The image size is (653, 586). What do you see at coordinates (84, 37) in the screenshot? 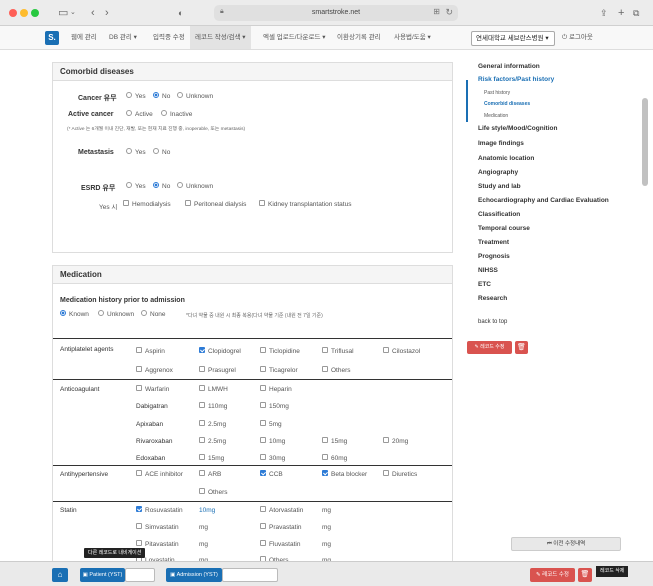
I see `nav-item-0: 웹에 관리` at bounding box center [84, 37].